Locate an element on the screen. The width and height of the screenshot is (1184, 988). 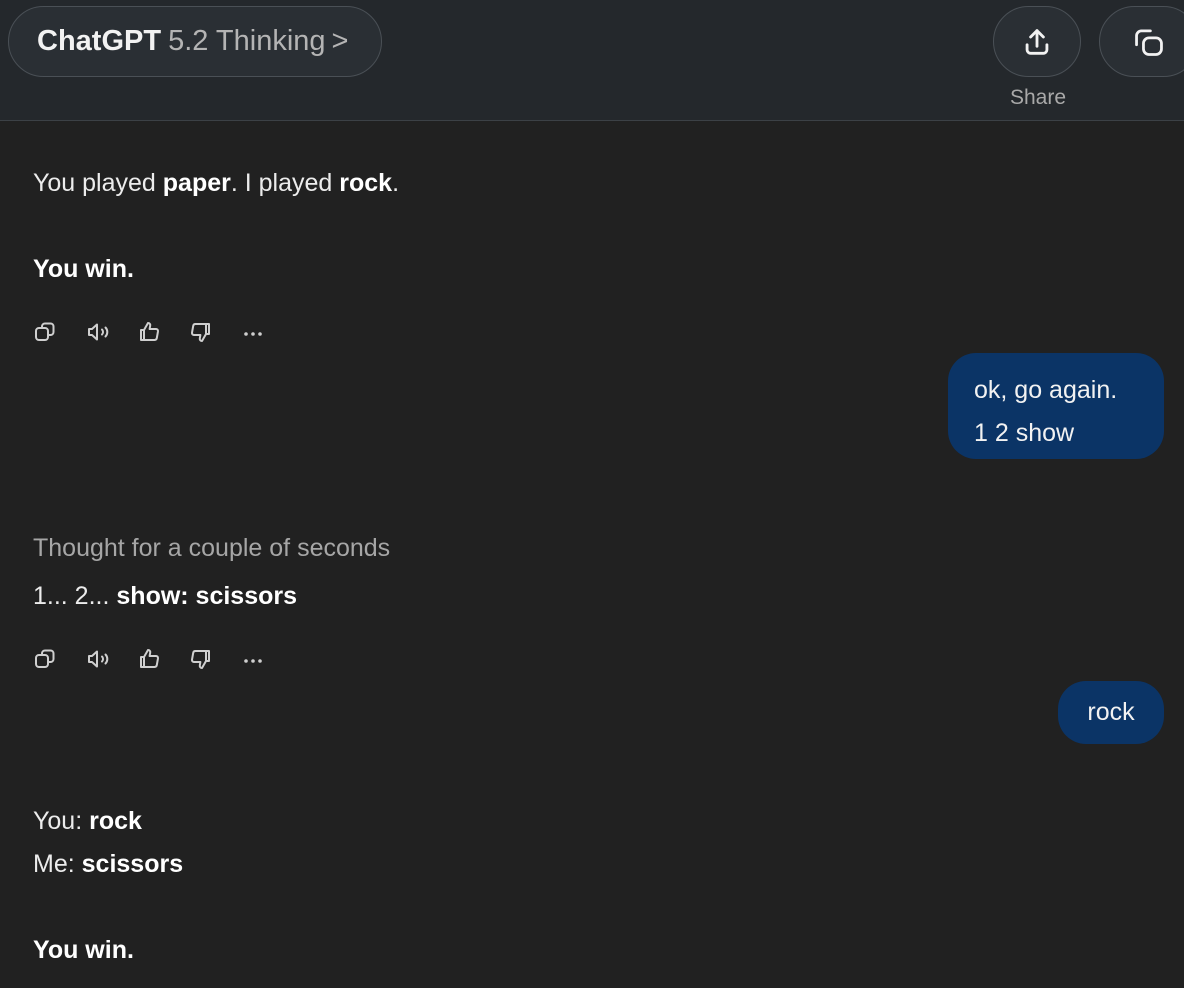
text-segment: You: is located at coordinates (58, 821).